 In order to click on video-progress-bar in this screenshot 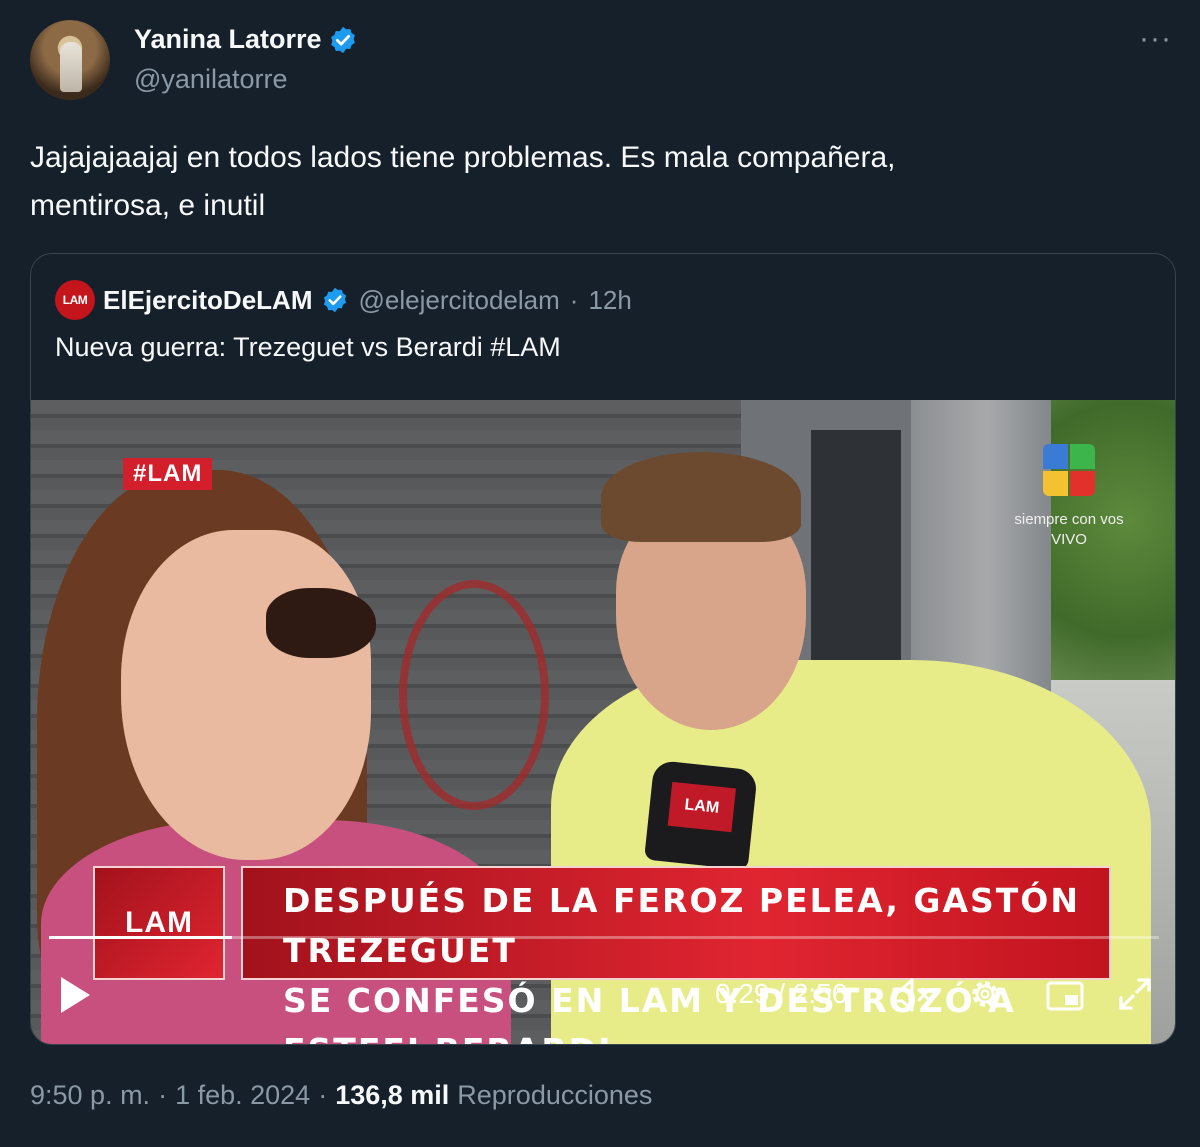, I will do `click(604, 937)`.